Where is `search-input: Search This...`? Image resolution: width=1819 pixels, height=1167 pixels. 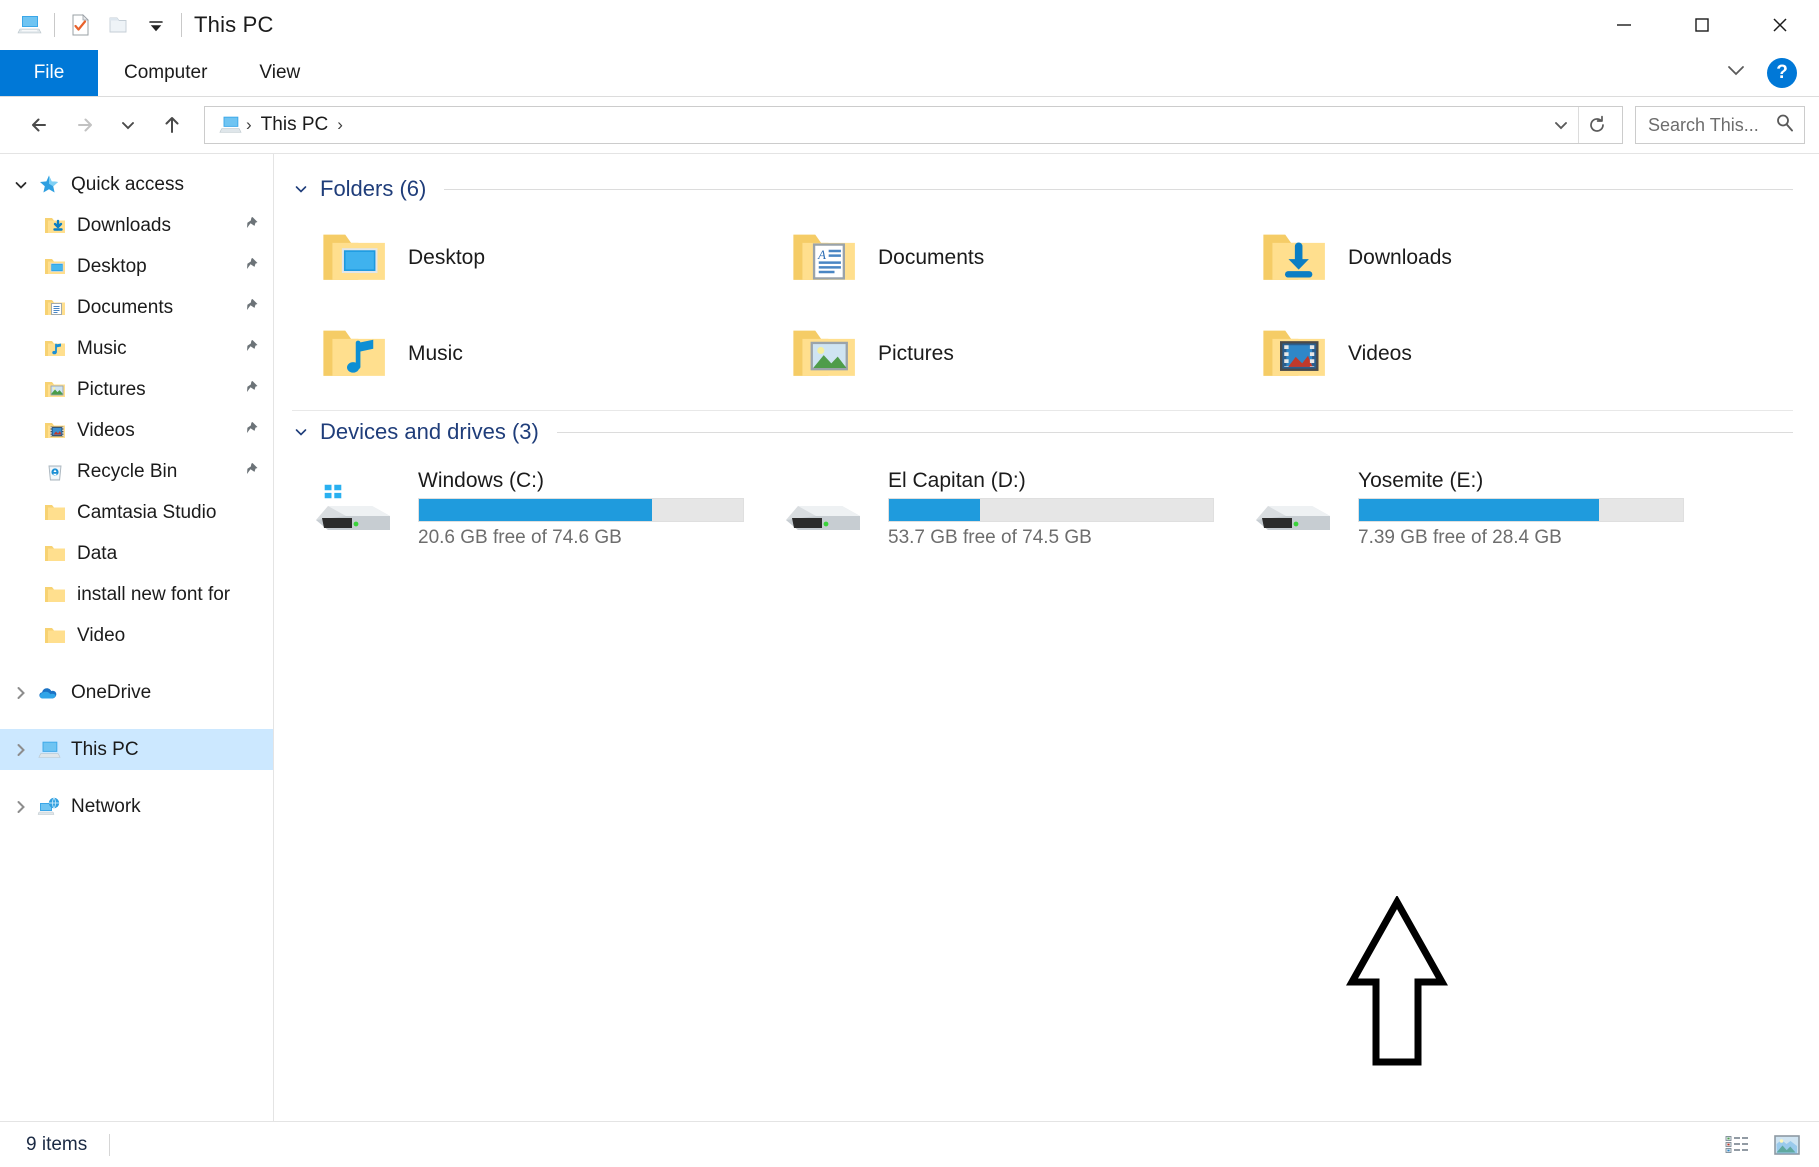 search-input: Search This... is located at coordinates (1720, 125).